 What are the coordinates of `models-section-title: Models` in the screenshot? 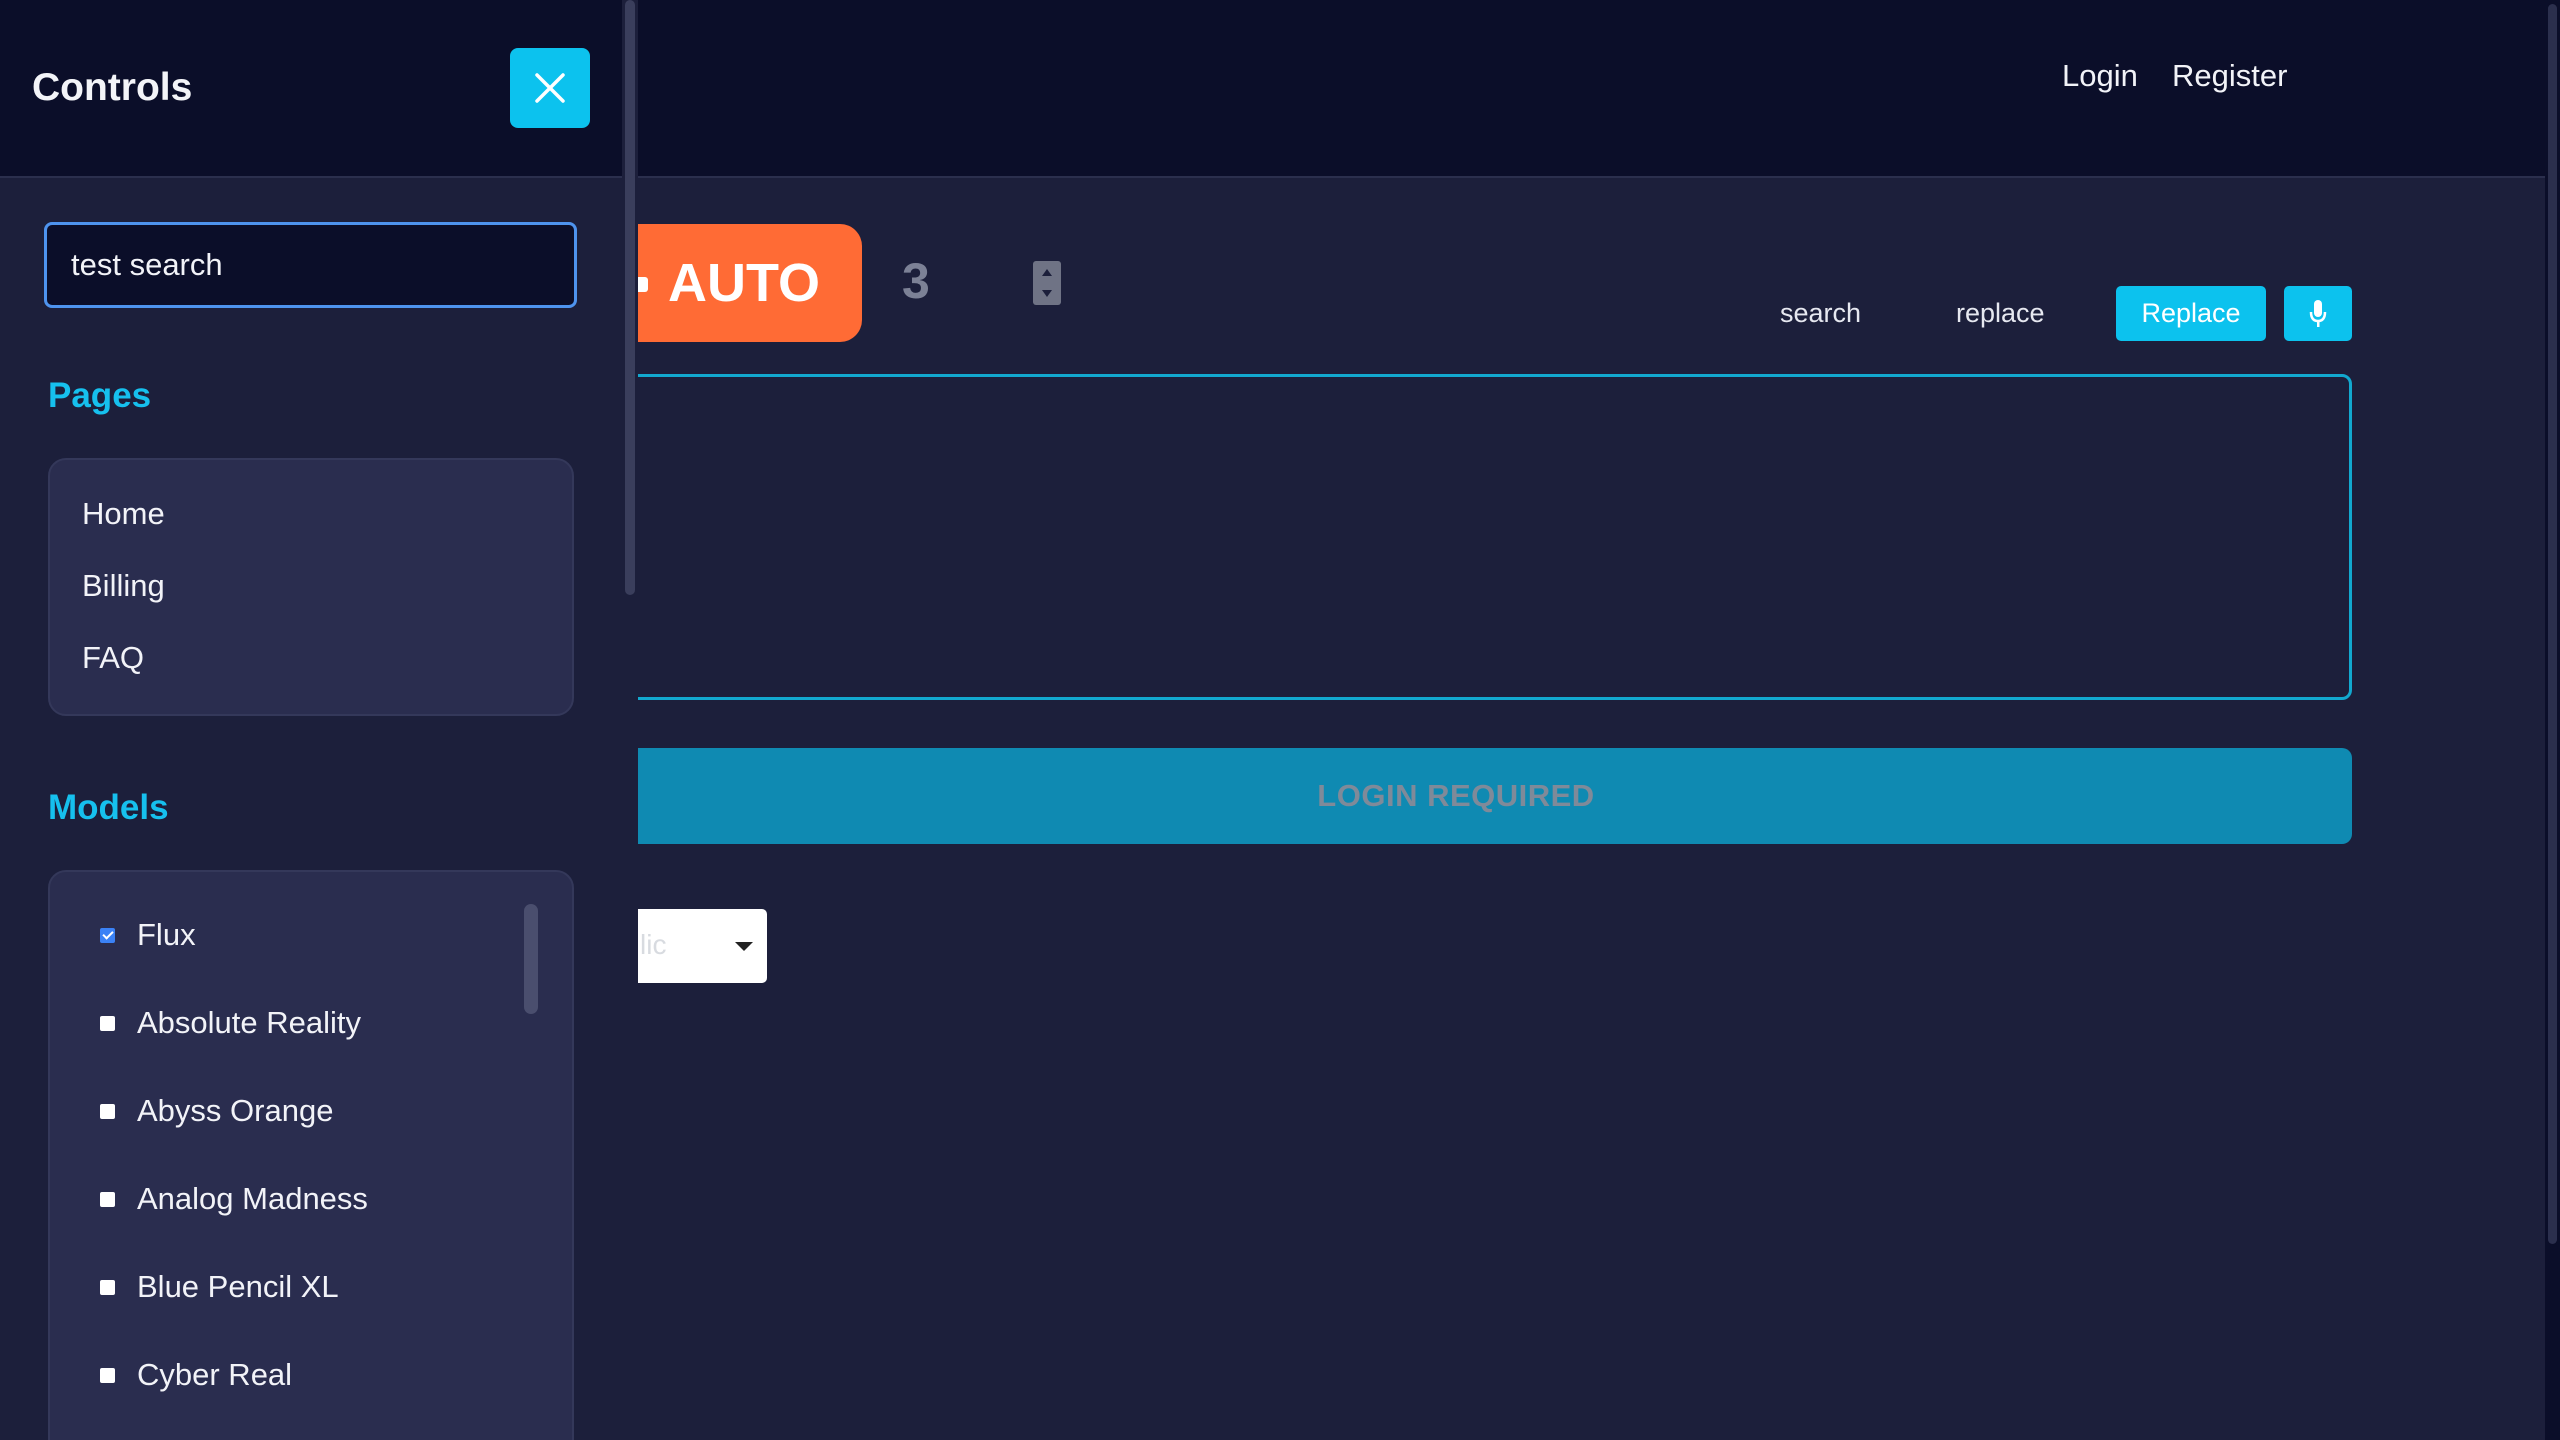 It's located at (108, 807).